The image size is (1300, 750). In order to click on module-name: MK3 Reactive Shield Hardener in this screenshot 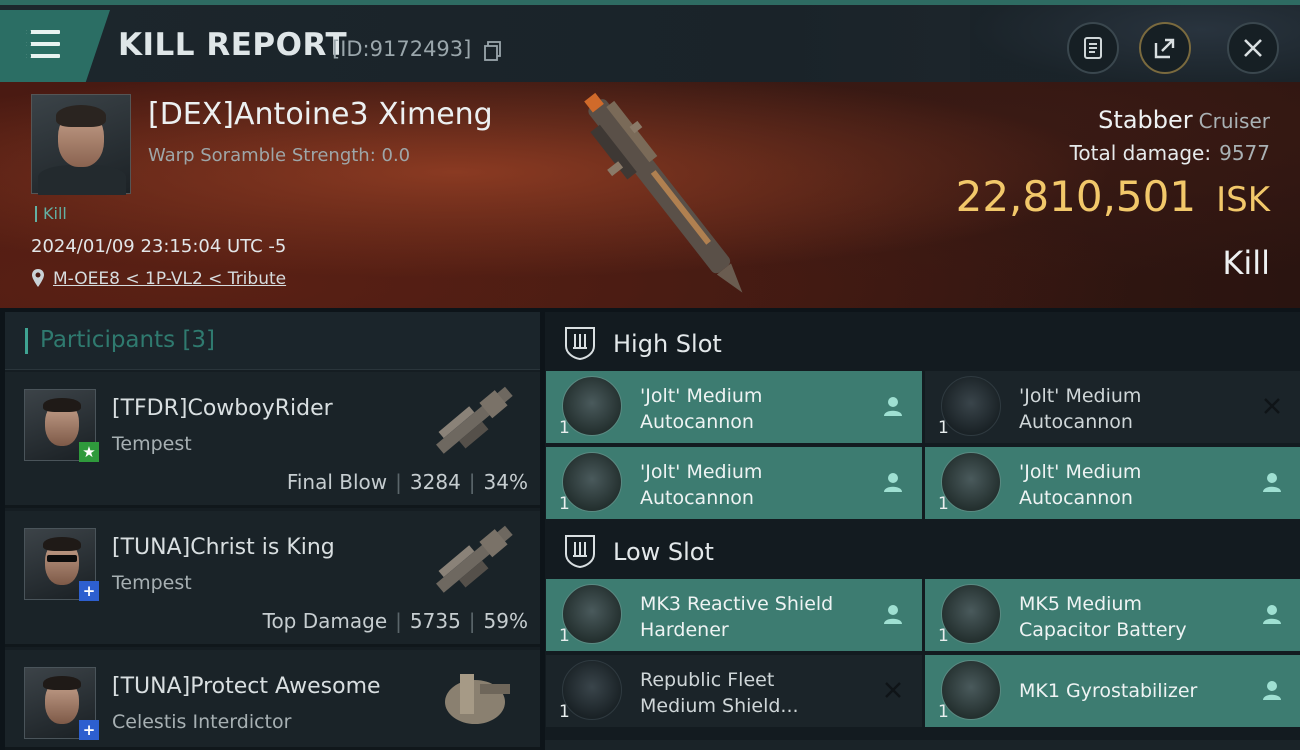, I will do `click(750, 617)`.